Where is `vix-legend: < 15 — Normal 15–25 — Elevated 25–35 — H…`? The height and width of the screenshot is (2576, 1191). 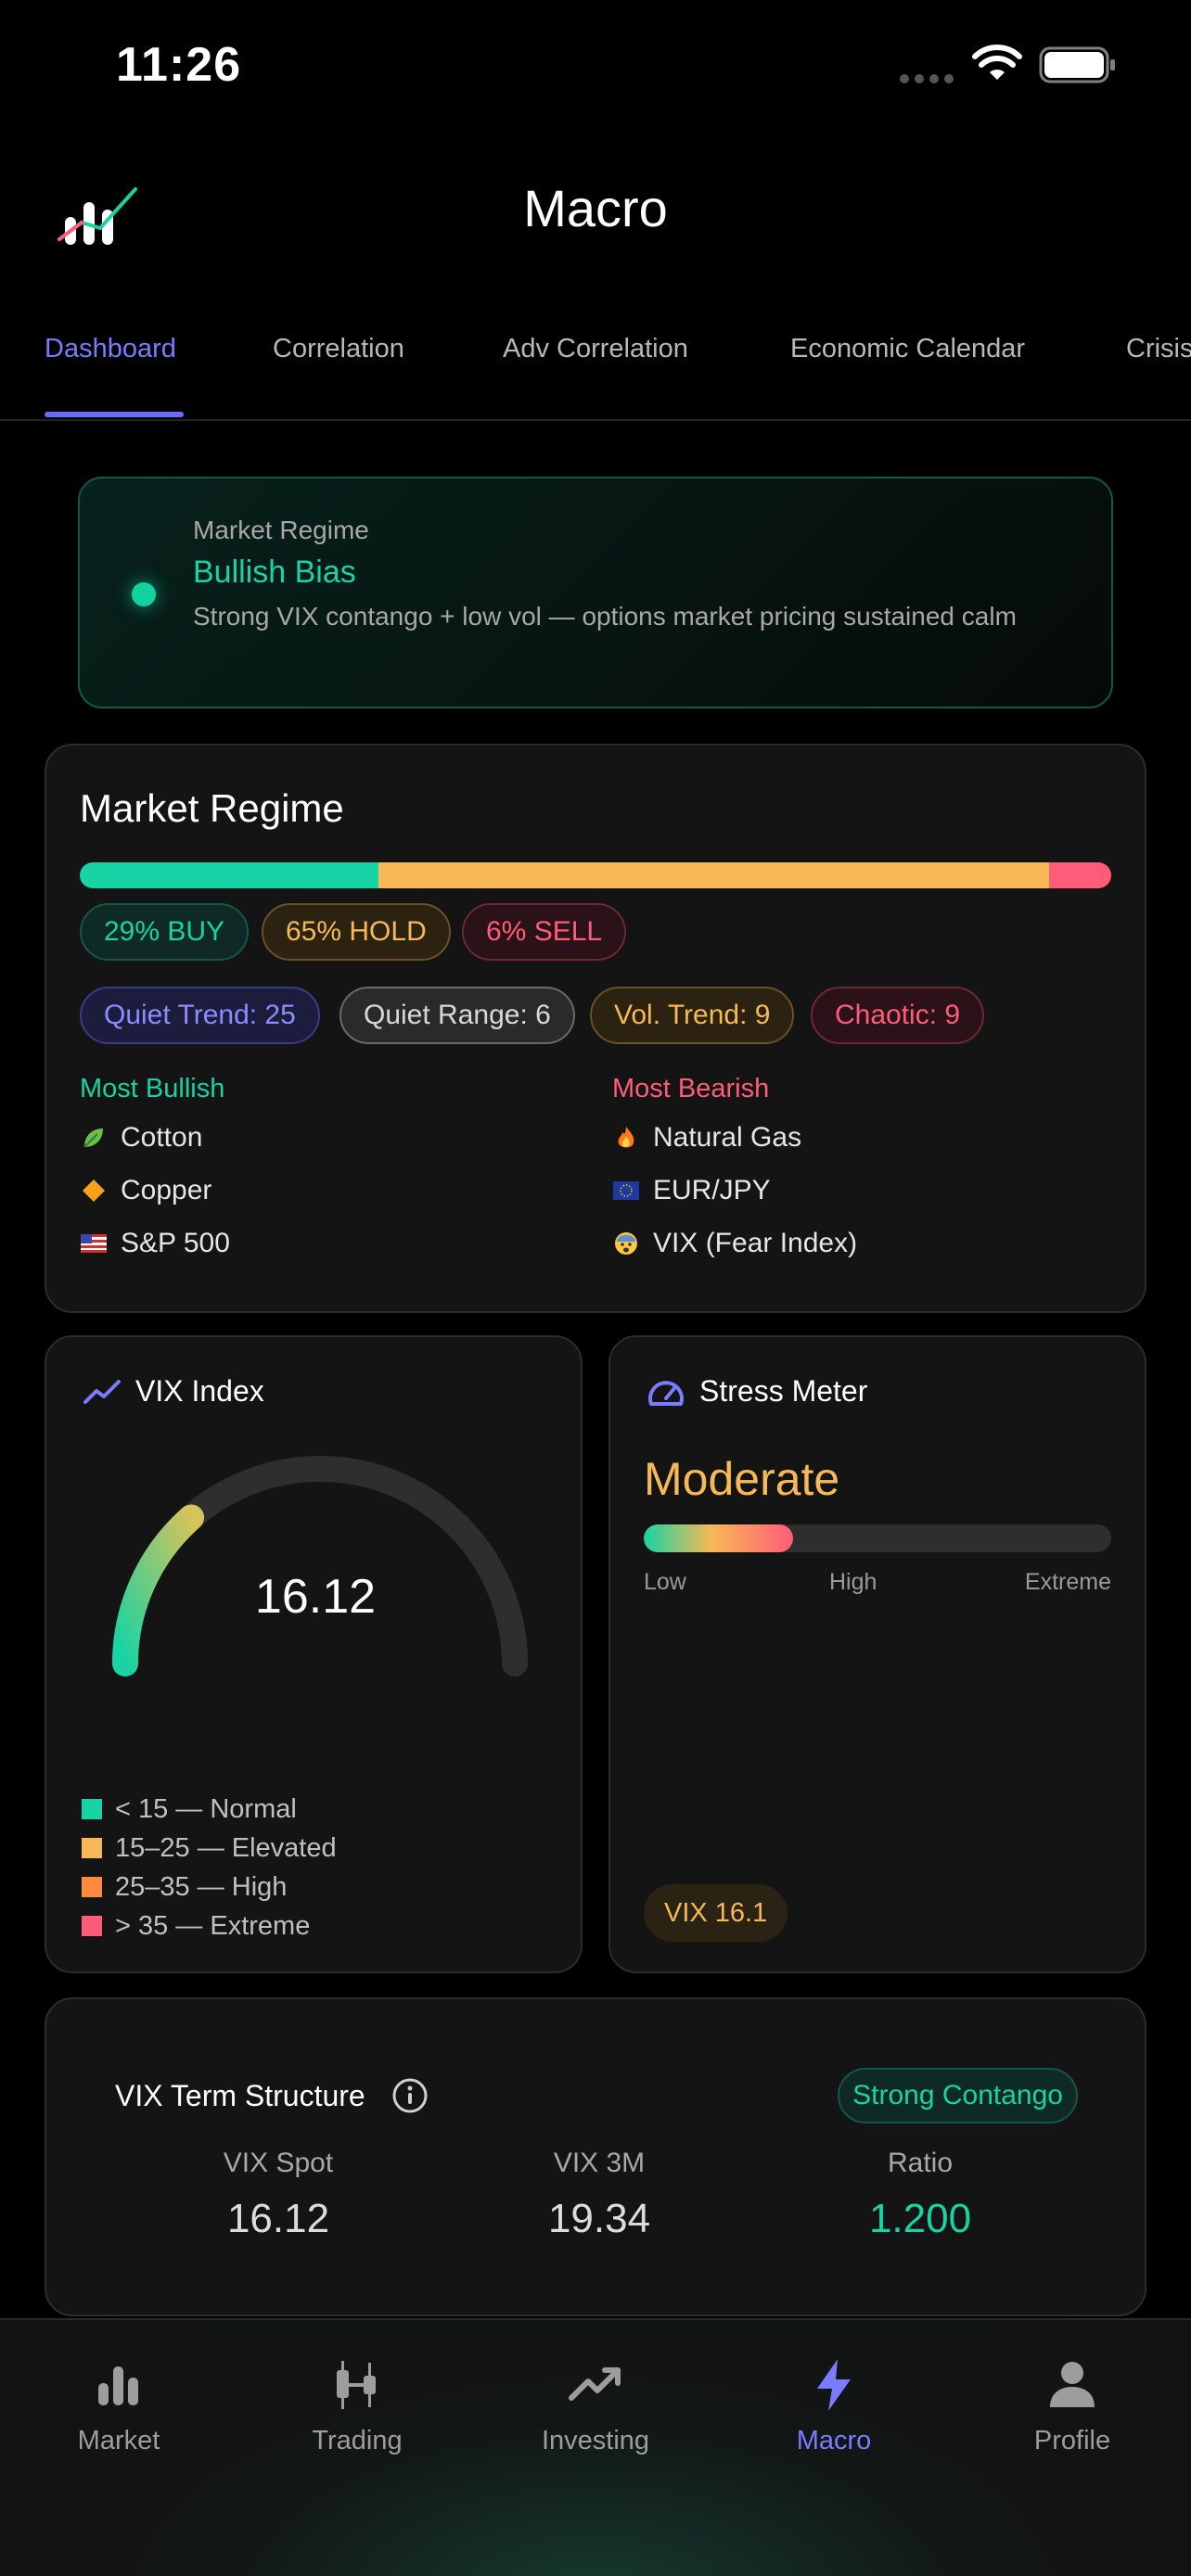
vix-legend: < 15 — Normal 15–25 — Elevated 25–35 — H… is located at coordinates (209, 1867).